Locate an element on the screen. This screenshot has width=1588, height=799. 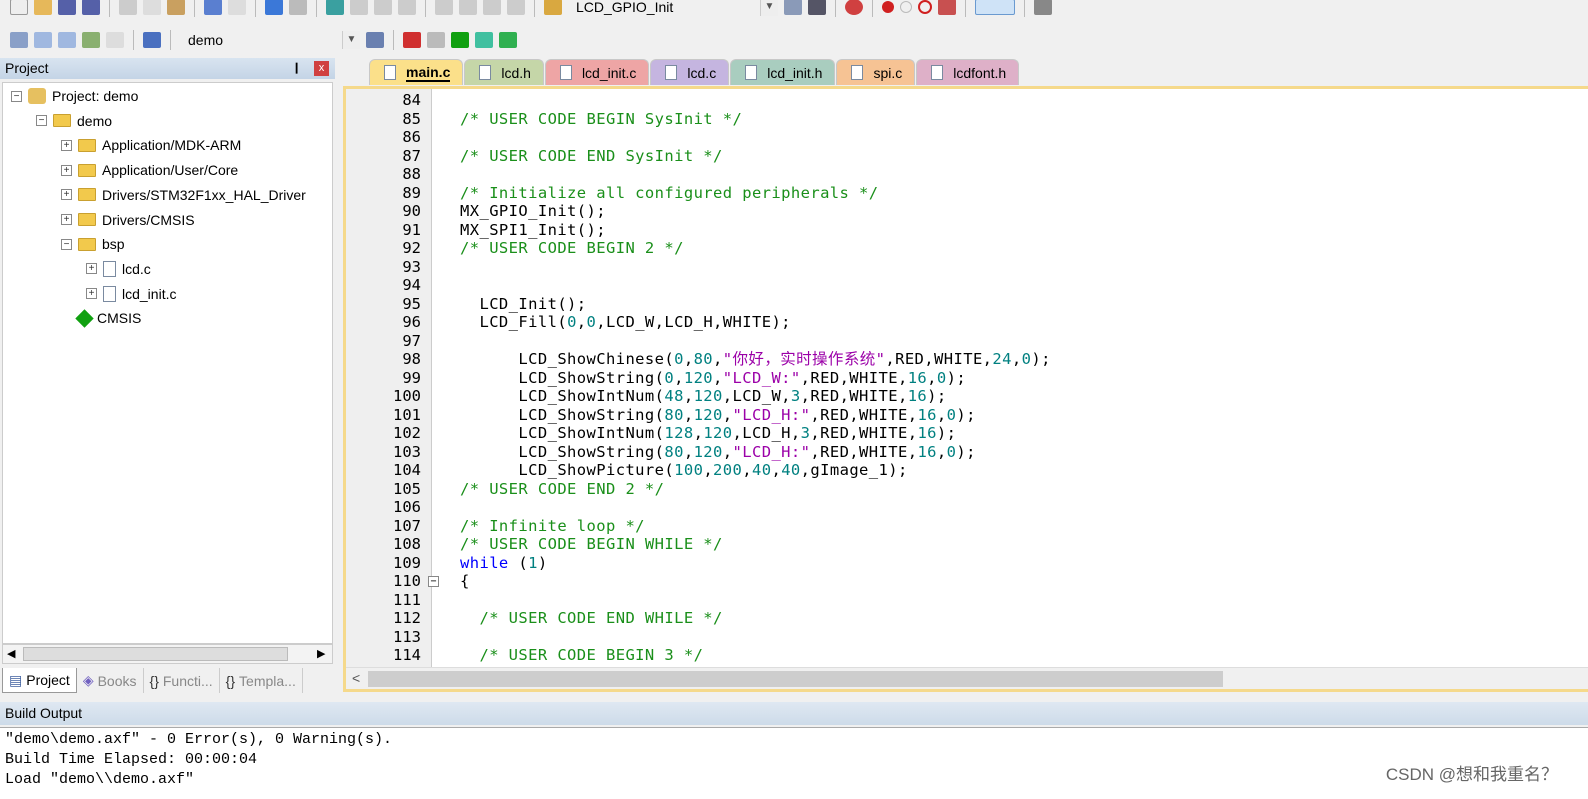
tab-lcd_init-c: lcd_init.c is located at coordinates (597, 72).